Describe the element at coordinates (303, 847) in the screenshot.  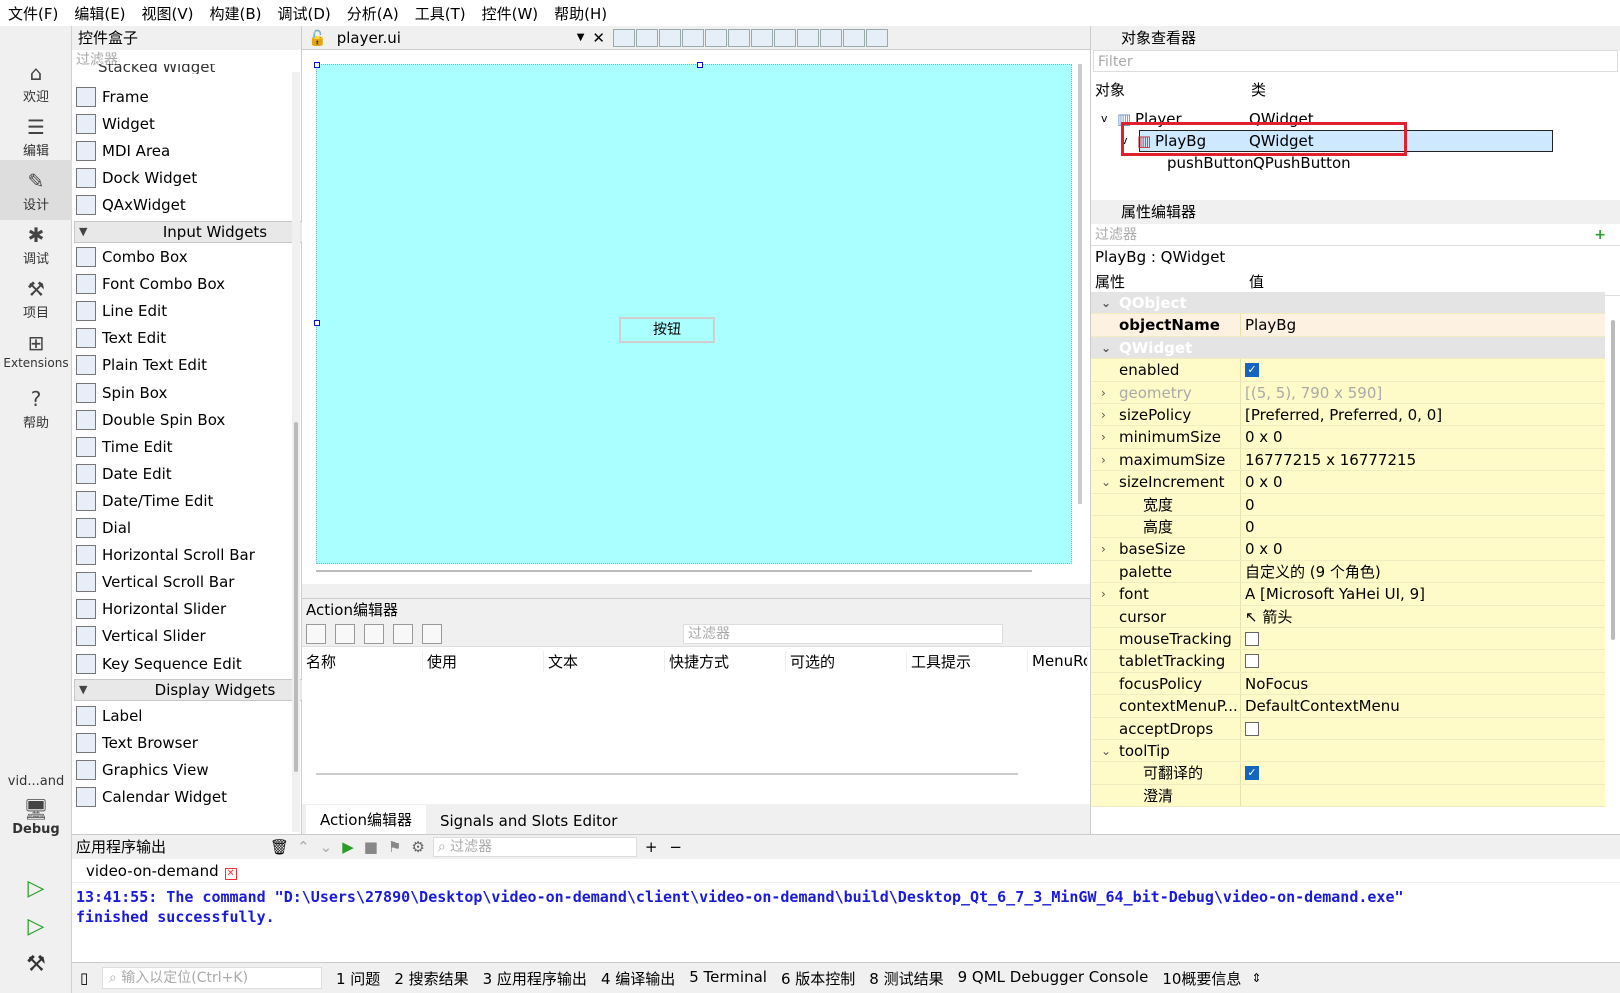
I see `chevron-up-icon: ⌃` at that location.